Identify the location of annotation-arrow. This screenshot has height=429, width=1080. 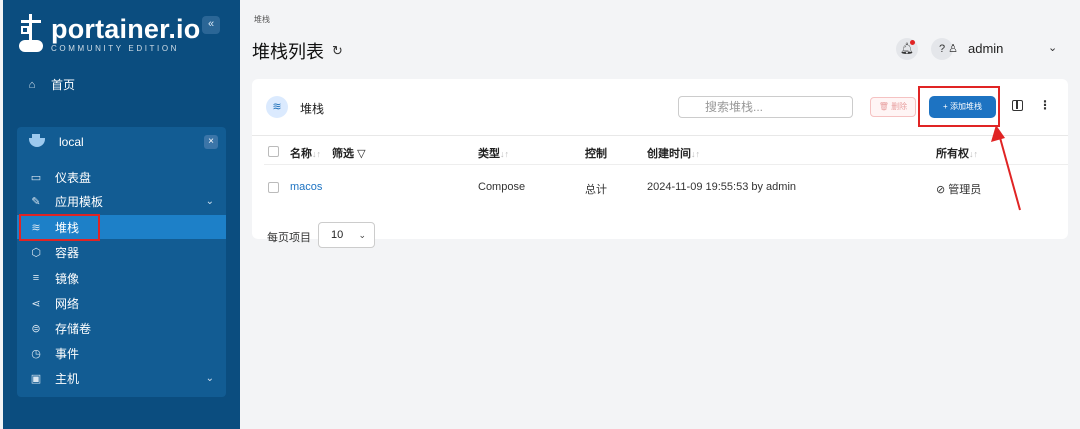
(1006, 168).